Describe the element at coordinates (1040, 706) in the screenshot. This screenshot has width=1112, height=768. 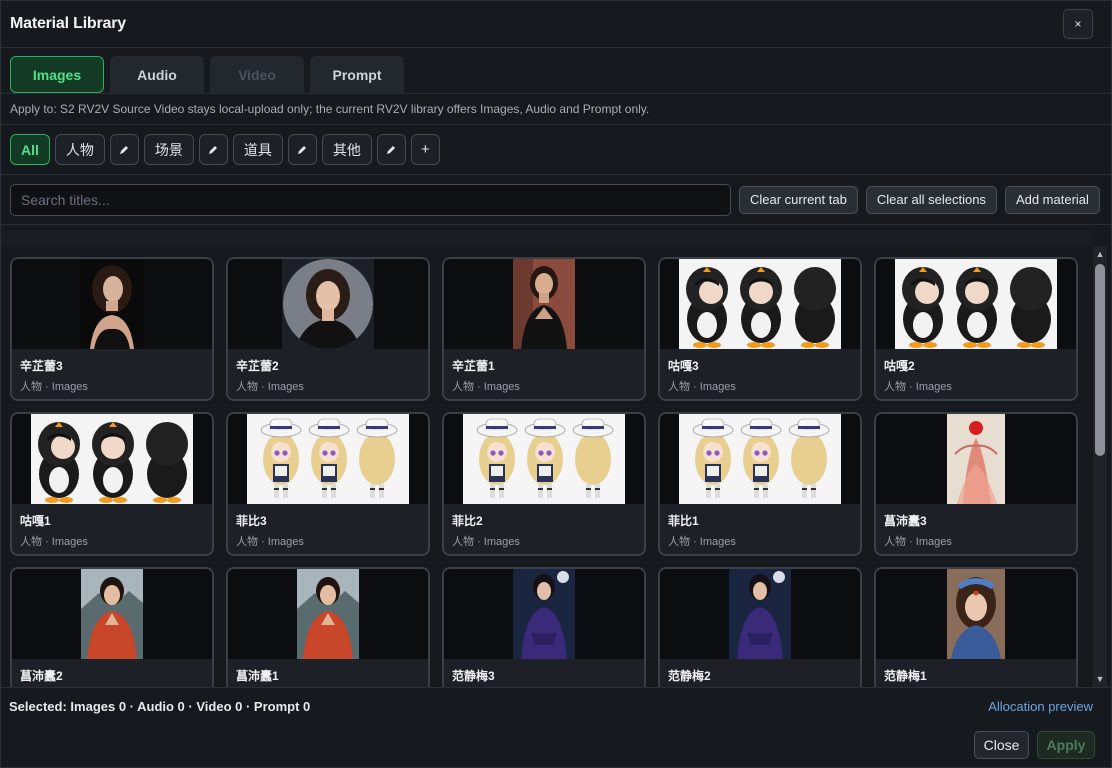
I see `allocation-preview-link: Allocation preview` at that location.